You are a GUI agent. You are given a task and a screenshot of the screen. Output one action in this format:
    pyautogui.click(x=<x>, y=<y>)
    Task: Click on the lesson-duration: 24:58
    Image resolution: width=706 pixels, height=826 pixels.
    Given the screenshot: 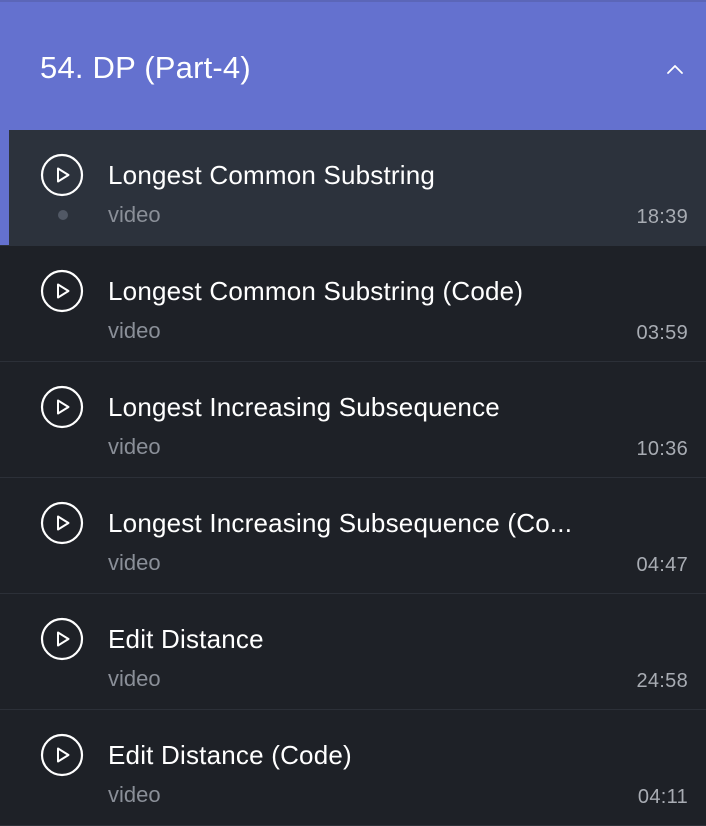 What is the action you would take?
    pyautogui.click(x=662, y=681)
    